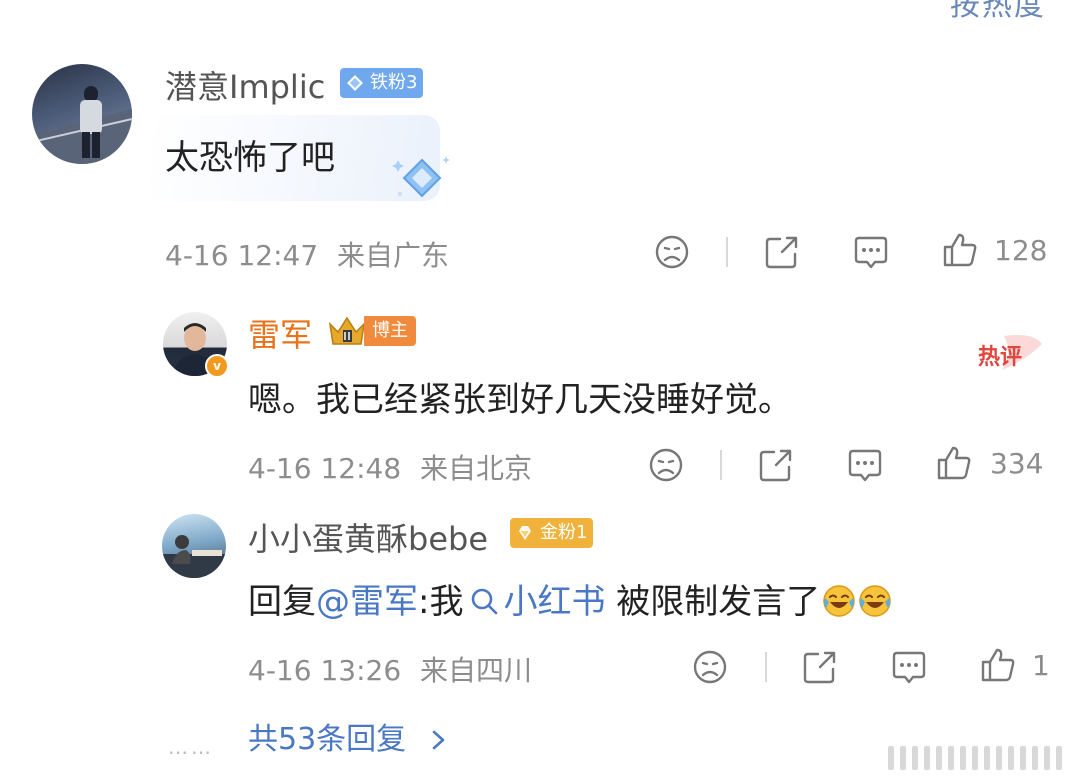 The height and width of the screenshot is (782, 1080). Describe the element at coordinates (713, 602) in the screenshot. I see `reply-suffix: 被限制发言了` at that location.